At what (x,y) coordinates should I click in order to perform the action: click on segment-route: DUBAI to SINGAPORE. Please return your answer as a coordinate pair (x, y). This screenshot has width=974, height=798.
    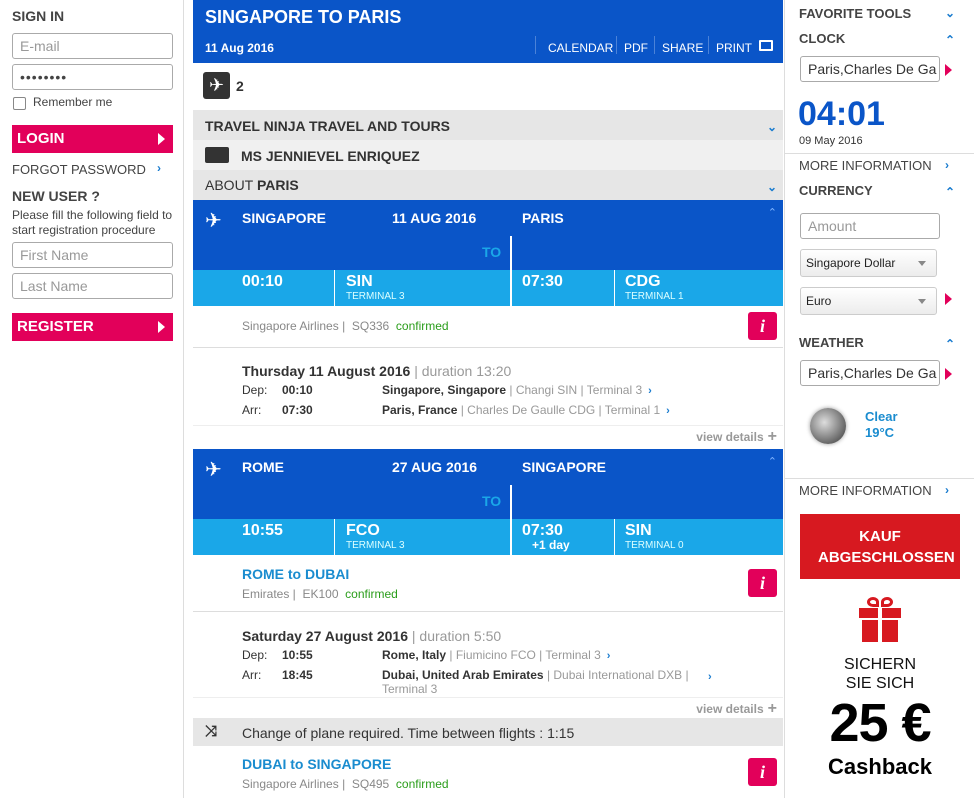
    Looking at the image, I should click on (316, 764).